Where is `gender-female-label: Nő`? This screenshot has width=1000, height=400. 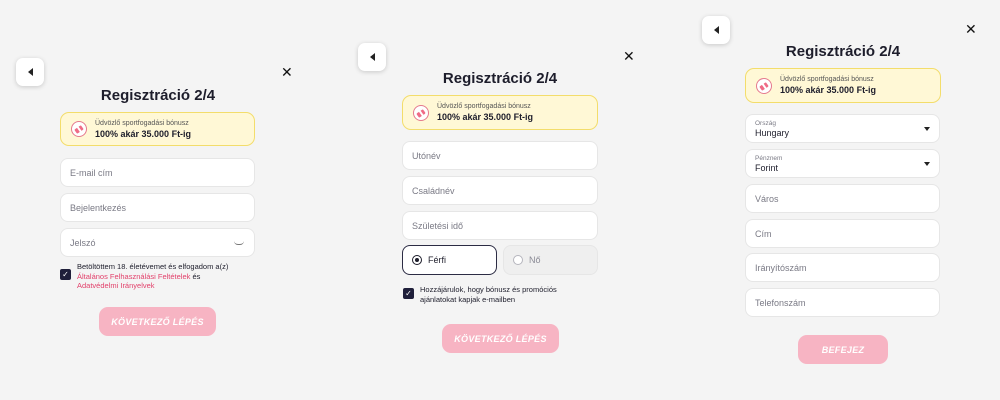
gender-female-label: Nő is located at coordinates (535, 260).